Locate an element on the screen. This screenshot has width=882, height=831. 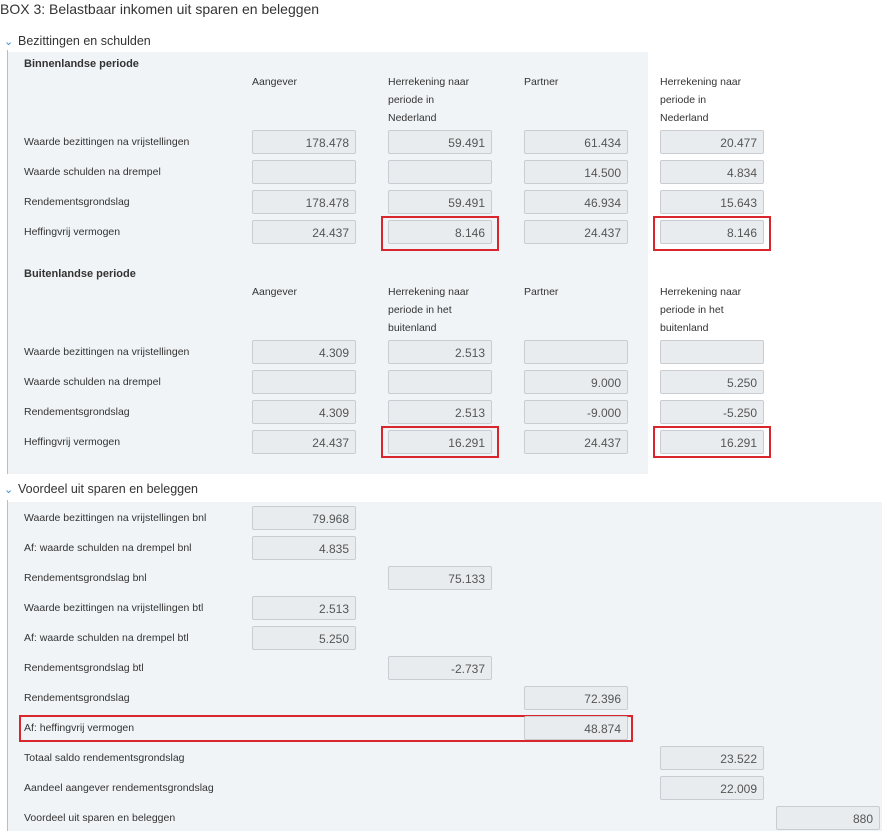
row-label: Af: heffingvrij vermogen is located at coordinates (79, 728).